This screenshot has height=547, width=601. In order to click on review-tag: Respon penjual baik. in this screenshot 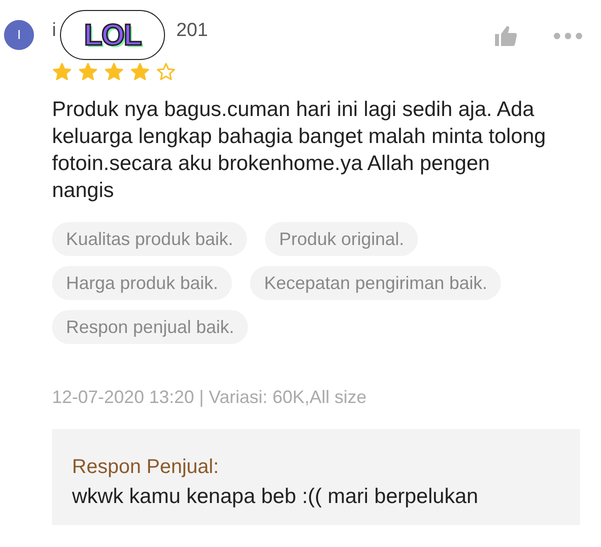, I will do `click(150, 327)`.